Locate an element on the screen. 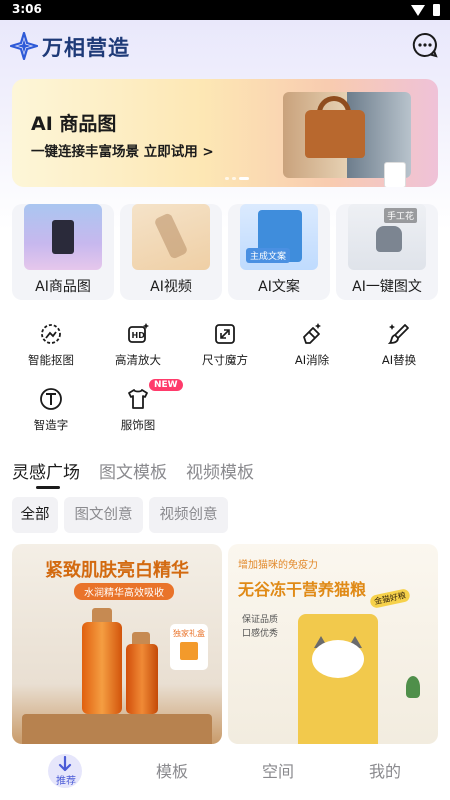 The height and width of the screenshot is (800, 450). nav-label: 空间 is located at coordinates (277, 771).